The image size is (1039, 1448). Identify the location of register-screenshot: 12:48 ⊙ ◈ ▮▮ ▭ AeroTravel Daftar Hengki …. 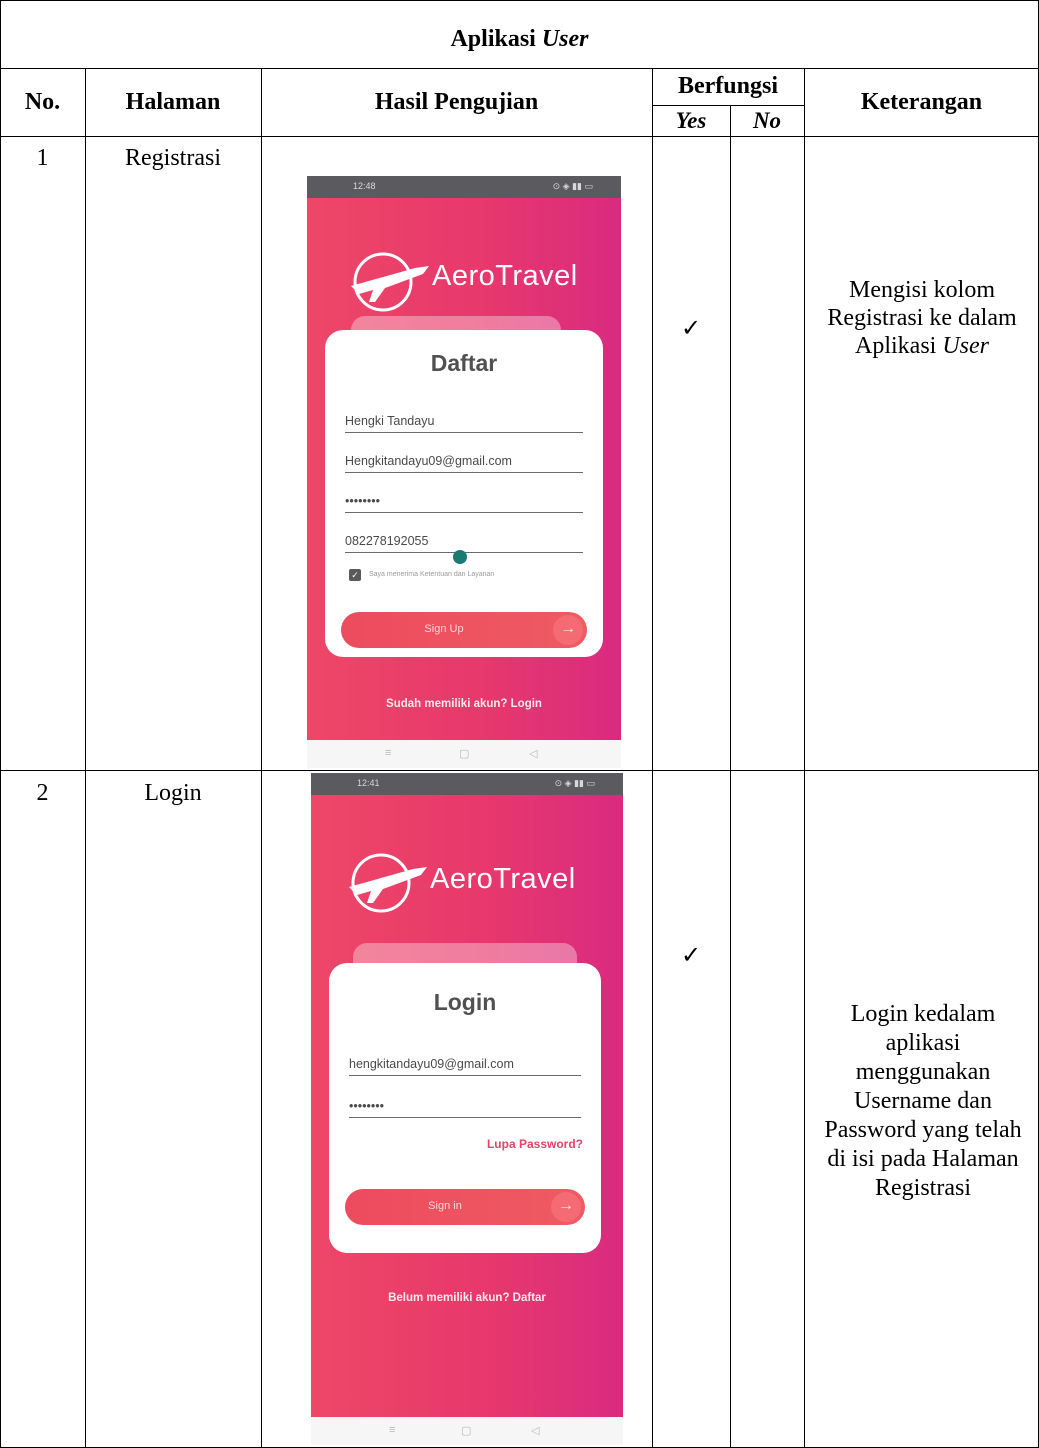
(464, 472).